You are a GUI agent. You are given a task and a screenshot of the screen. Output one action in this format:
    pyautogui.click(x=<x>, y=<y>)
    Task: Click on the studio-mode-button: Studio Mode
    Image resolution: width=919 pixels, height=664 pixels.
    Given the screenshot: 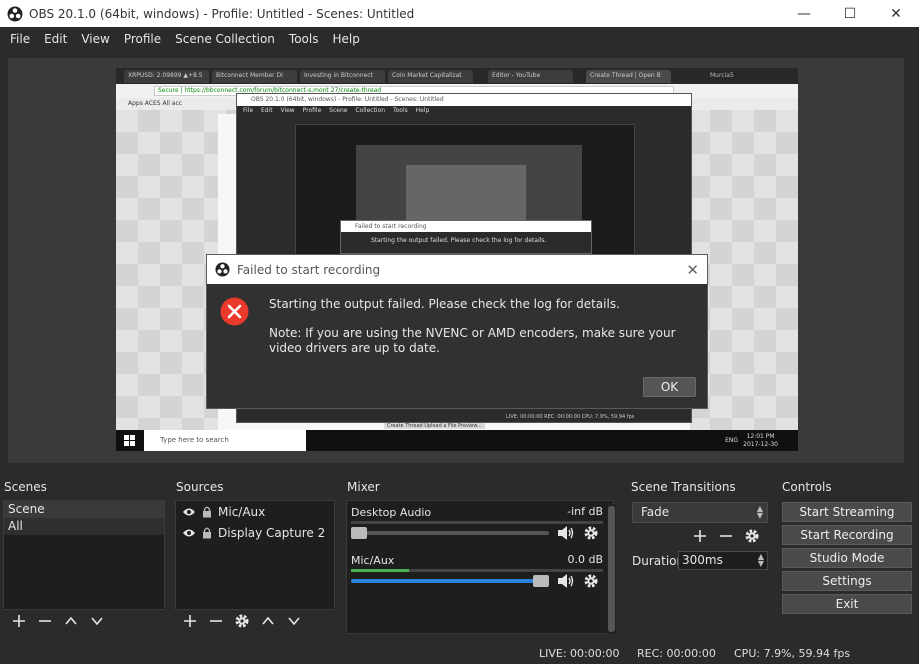 What is the action you would take?
    pyautogui.click(x=847, y=558)
    